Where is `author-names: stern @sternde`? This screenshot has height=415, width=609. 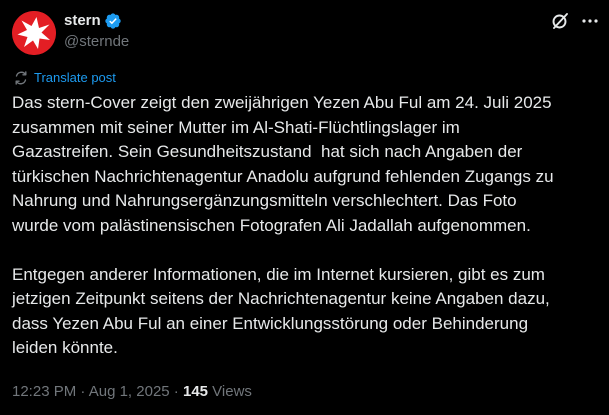 author-names: stern @sternde is located at coordinates (96, 31).